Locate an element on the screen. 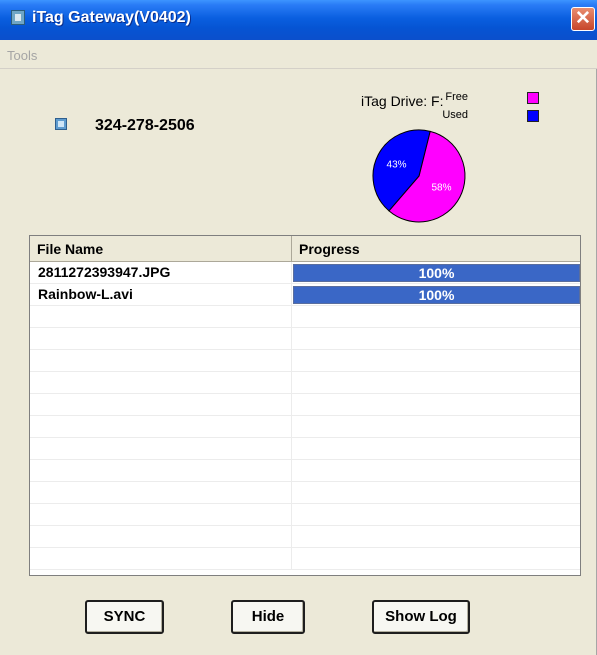  pie-slice-label: 43% is located at coordinates (397, 164).